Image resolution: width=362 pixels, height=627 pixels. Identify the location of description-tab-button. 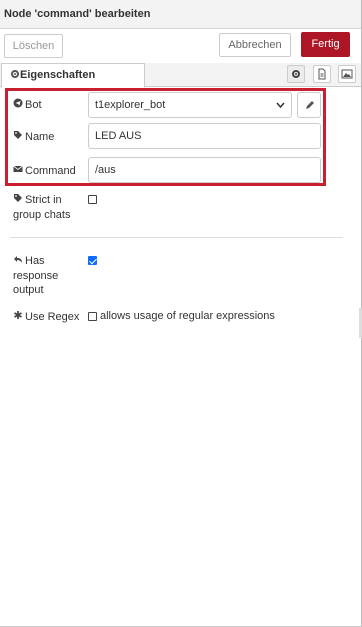
(322, 74).